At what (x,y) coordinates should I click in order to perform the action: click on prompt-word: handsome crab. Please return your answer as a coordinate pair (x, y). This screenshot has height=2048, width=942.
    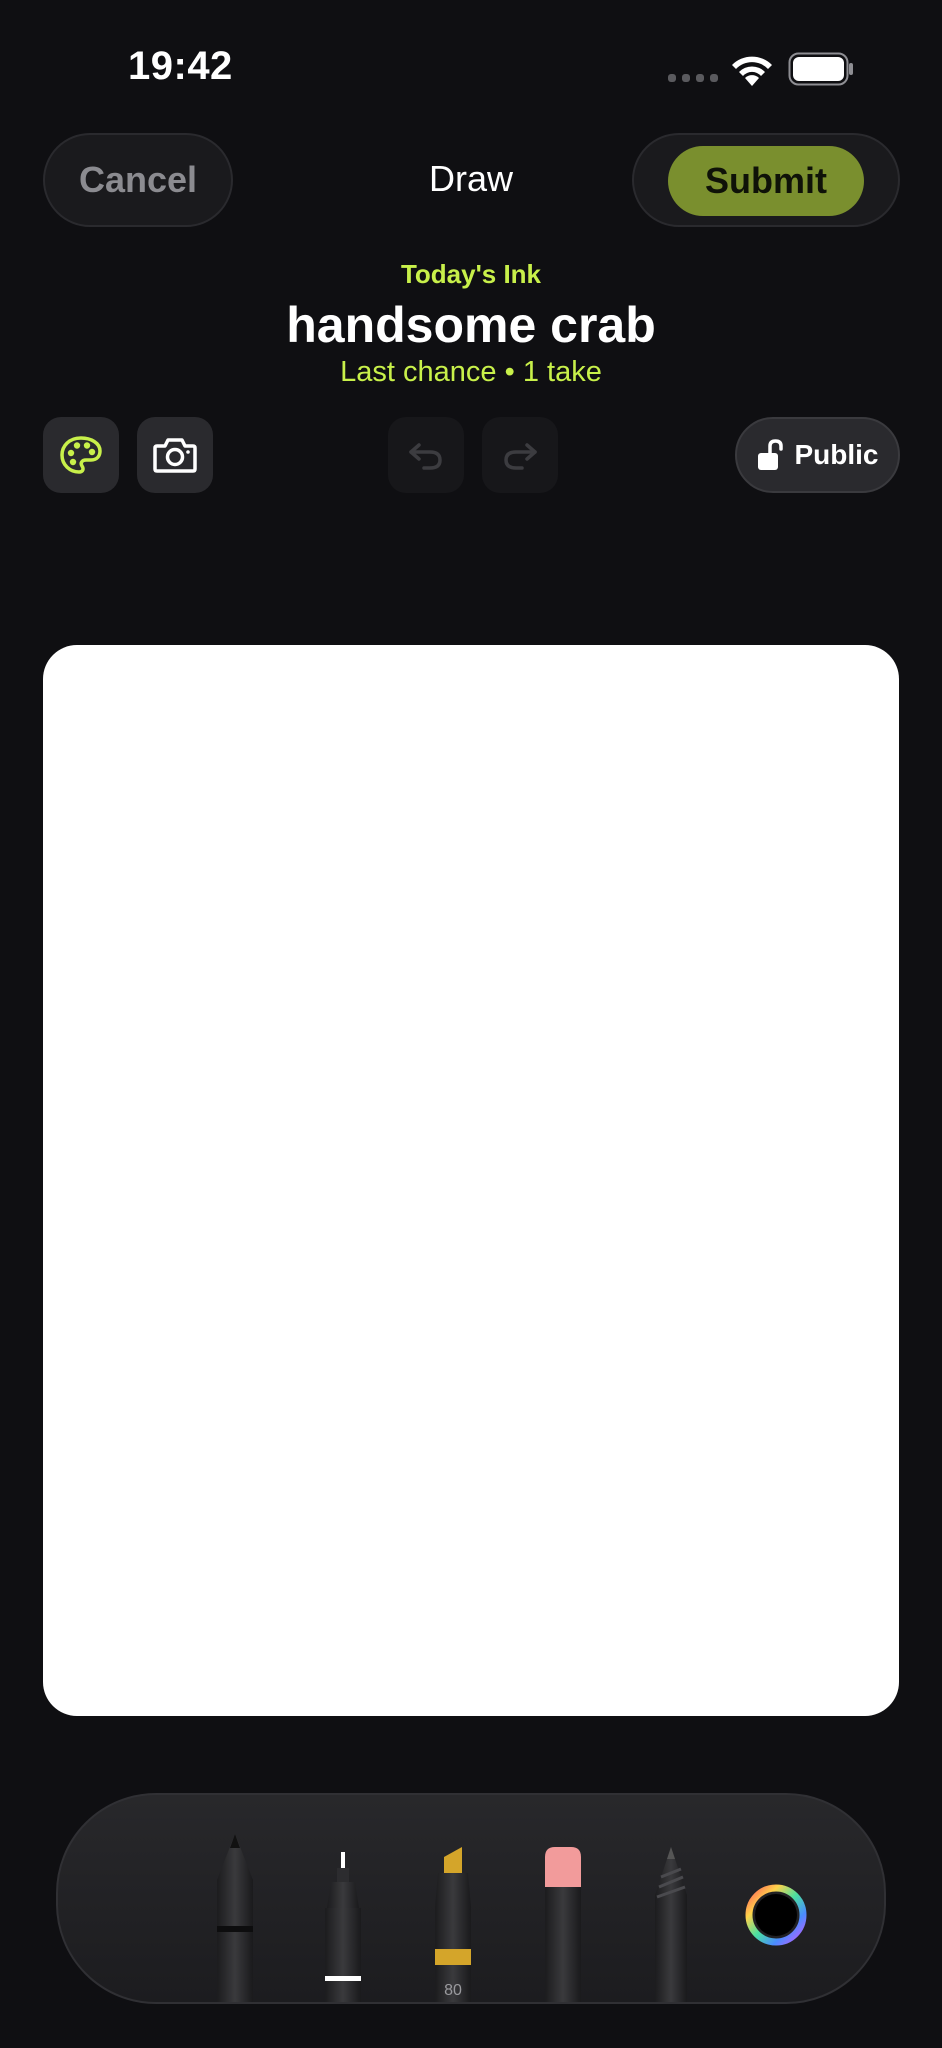
    Looking at the image, I should click on (471, 325).